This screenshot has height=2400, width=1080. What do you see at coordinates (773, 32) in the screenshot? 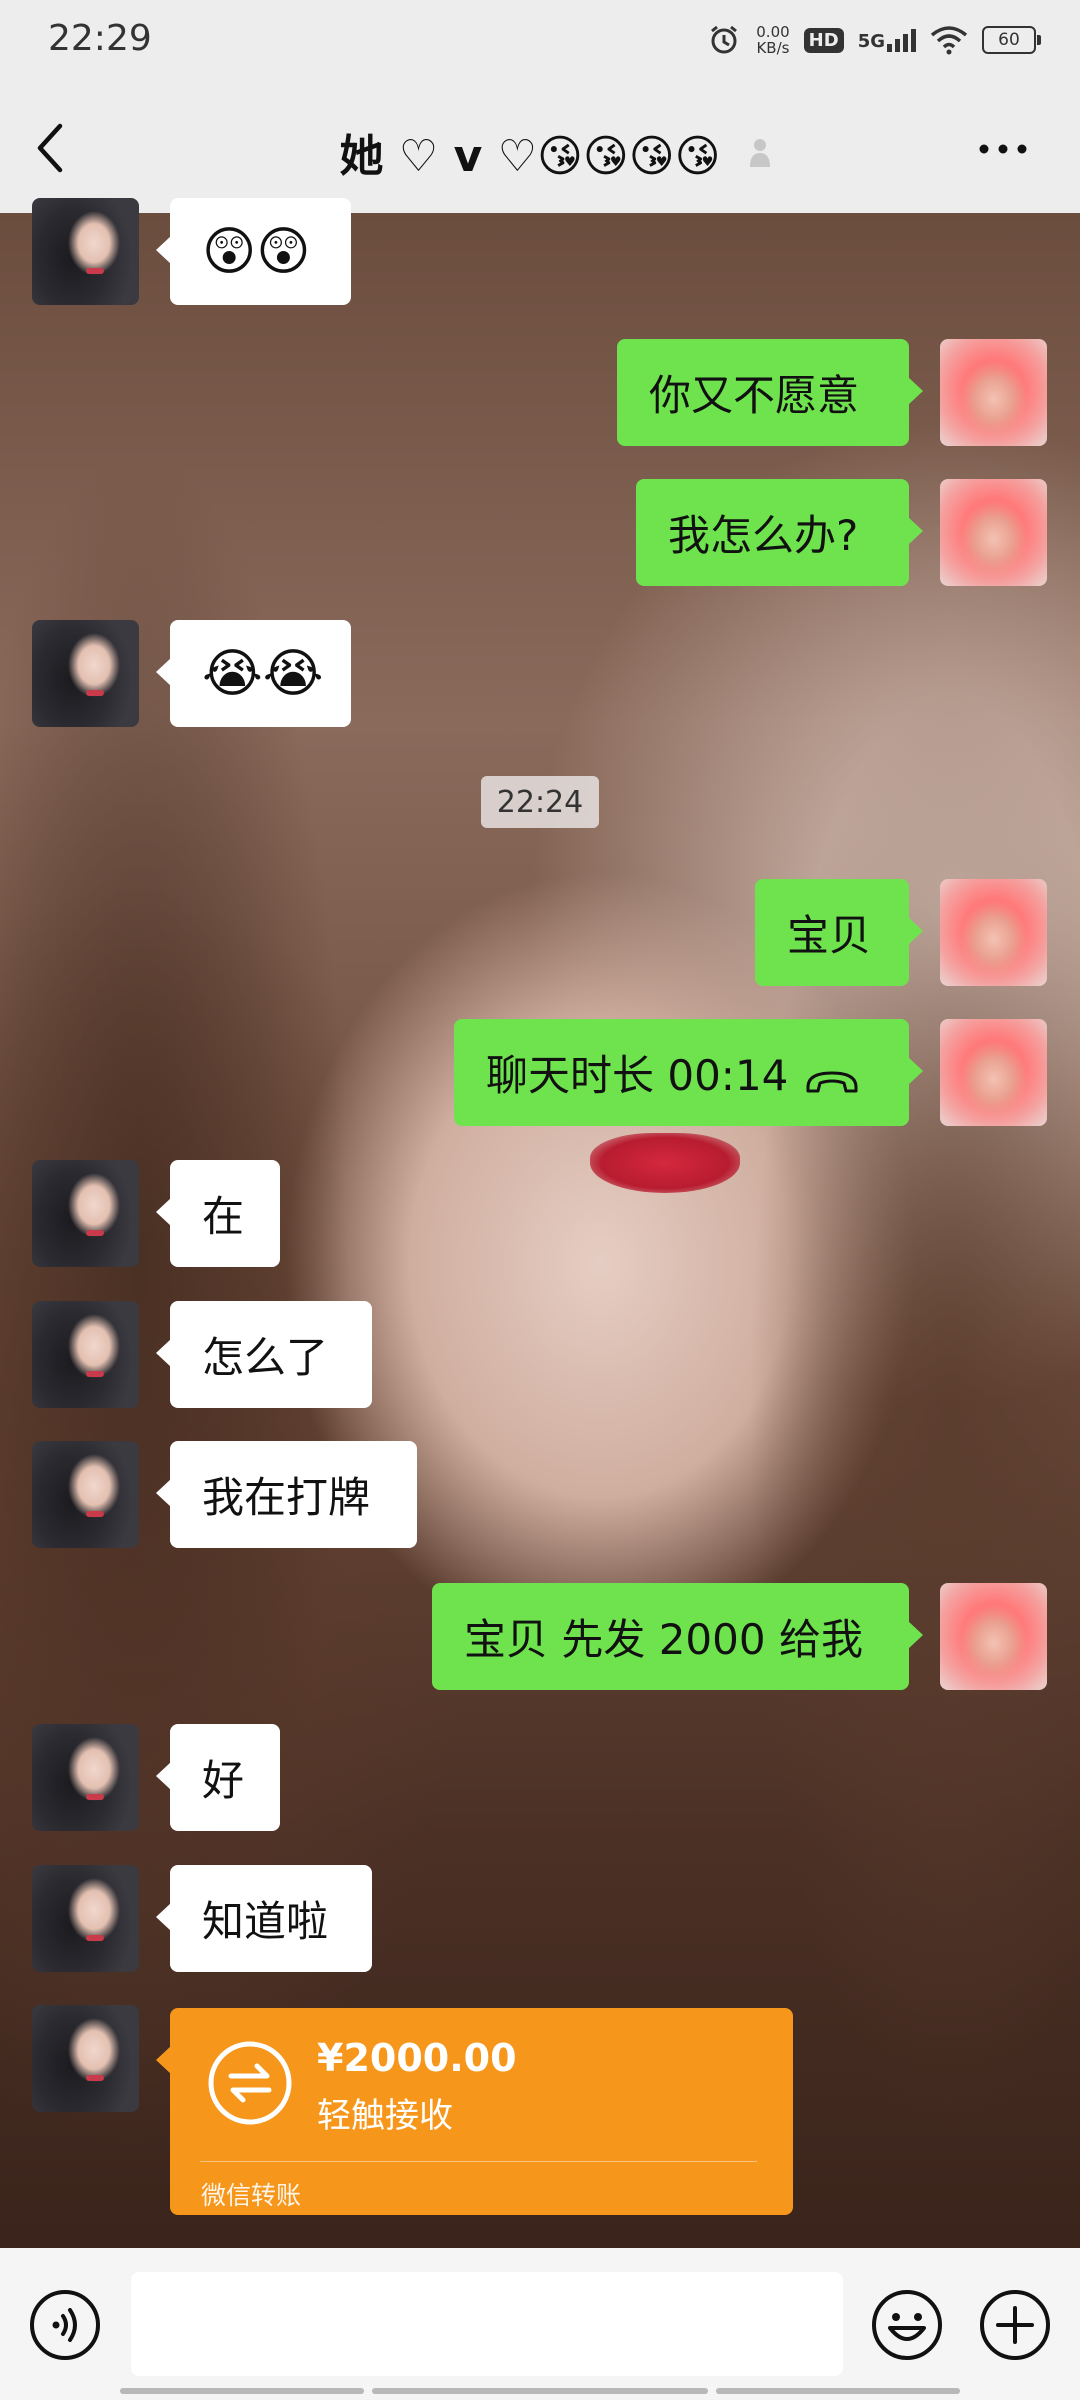
I see `network-speed-value: 0.00` at bounding box center [773, 32].